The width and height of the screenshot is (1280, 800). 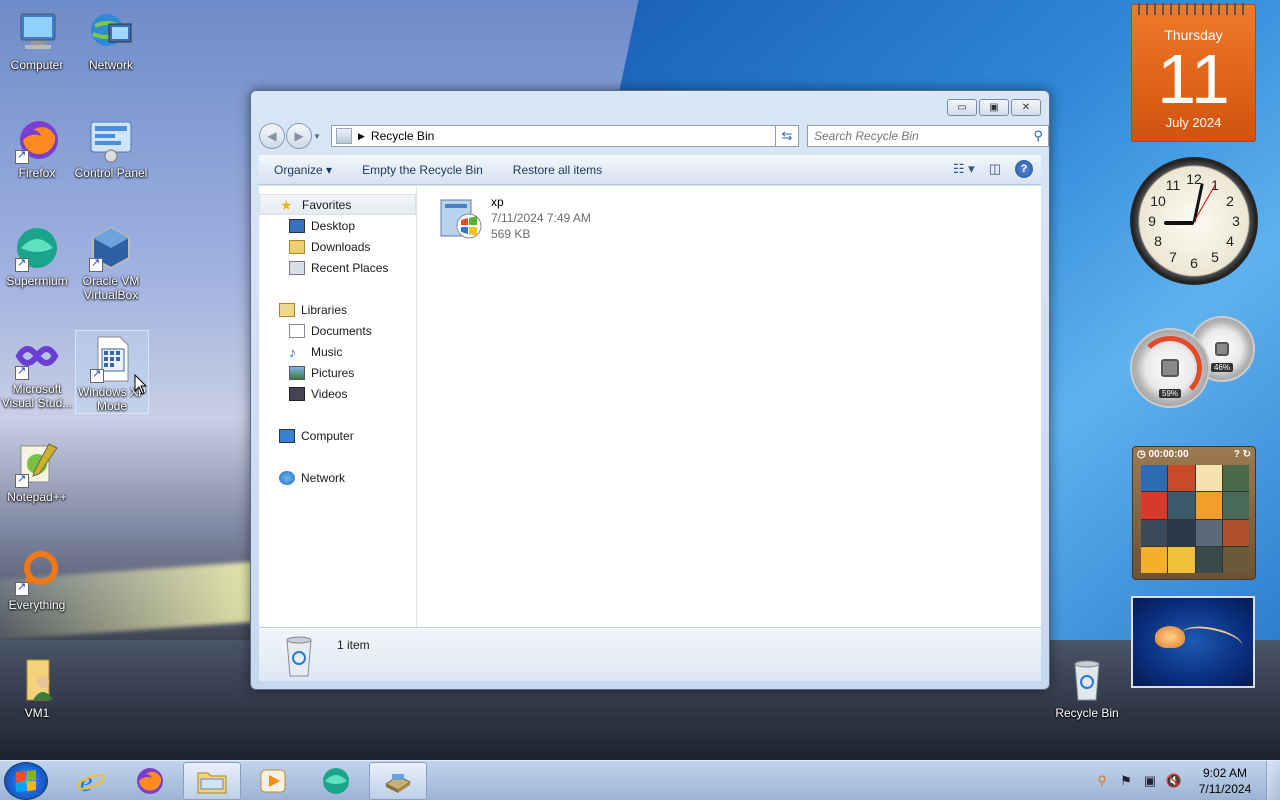 I want to click on forward-button: ▶, so click(x=299, y=136).